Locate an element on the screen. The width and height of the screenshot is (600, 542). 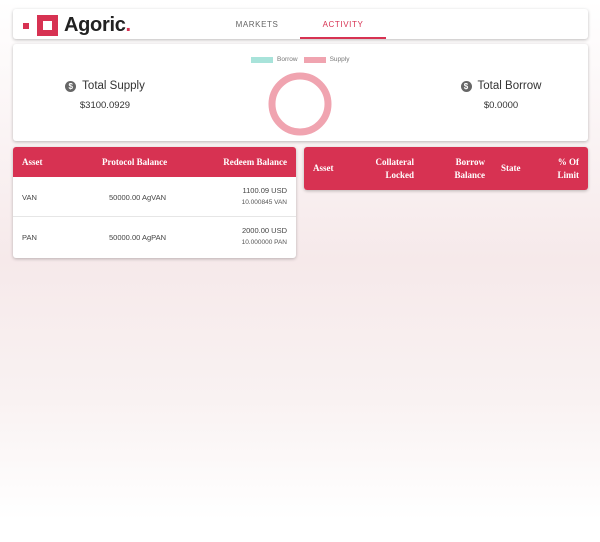
header-borrow-balance: Borrow Balance is located at coordinates (470, 168).